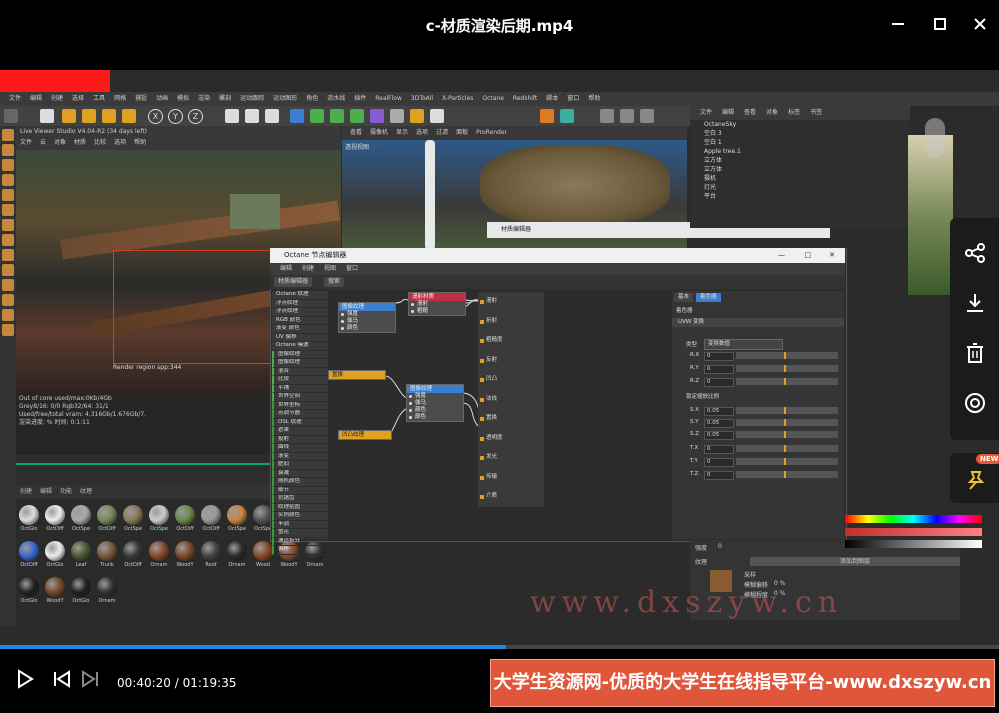 The height and width of the screenshot is (713, 999). What do you see at coordinates (204, 98) in the screenshot?
I see `menu-item: 渲染` at bounding box center [204, 98].